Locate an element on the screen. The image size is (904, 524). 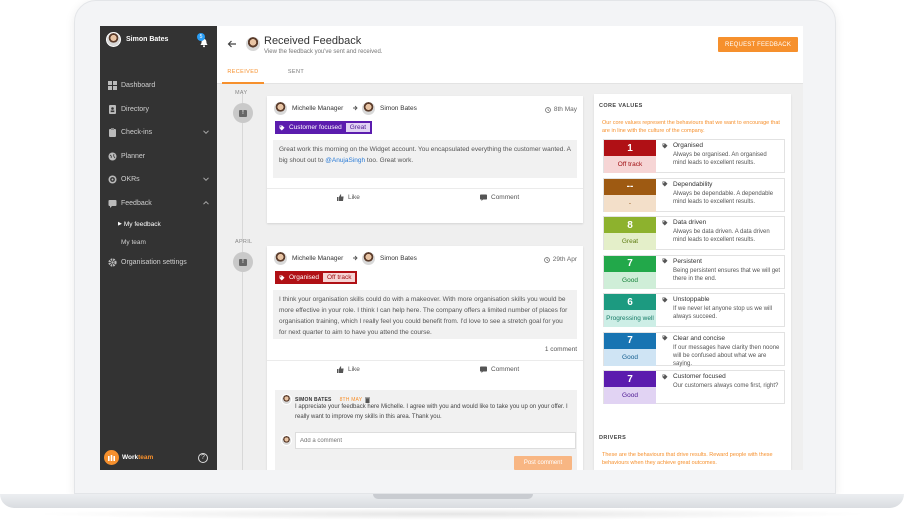
comment-count: 1 comment is located at coordinates (561, 349).